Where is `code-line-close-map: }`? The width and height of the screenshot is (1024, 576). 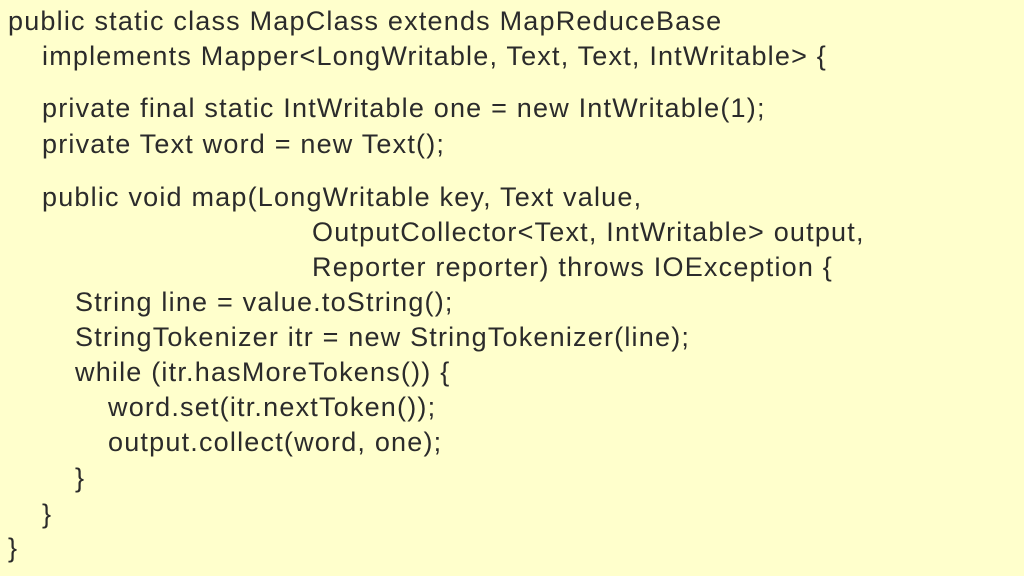 code-line-close-map: } is located at coordinates (47, 514).